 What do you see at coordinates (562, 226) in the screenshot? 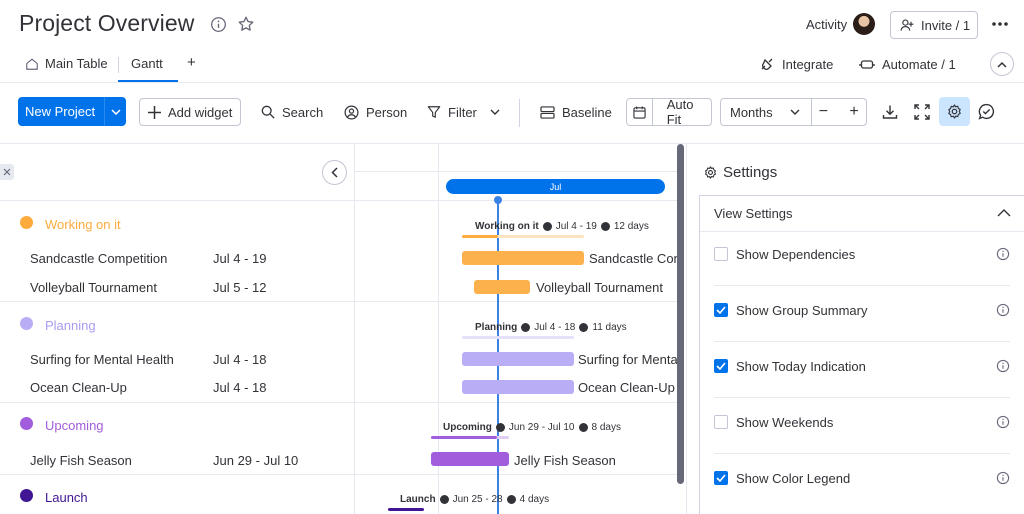
I see `group-summary: Working on it Jul 4 - 19 12 days` at bounding box center [562, 226].